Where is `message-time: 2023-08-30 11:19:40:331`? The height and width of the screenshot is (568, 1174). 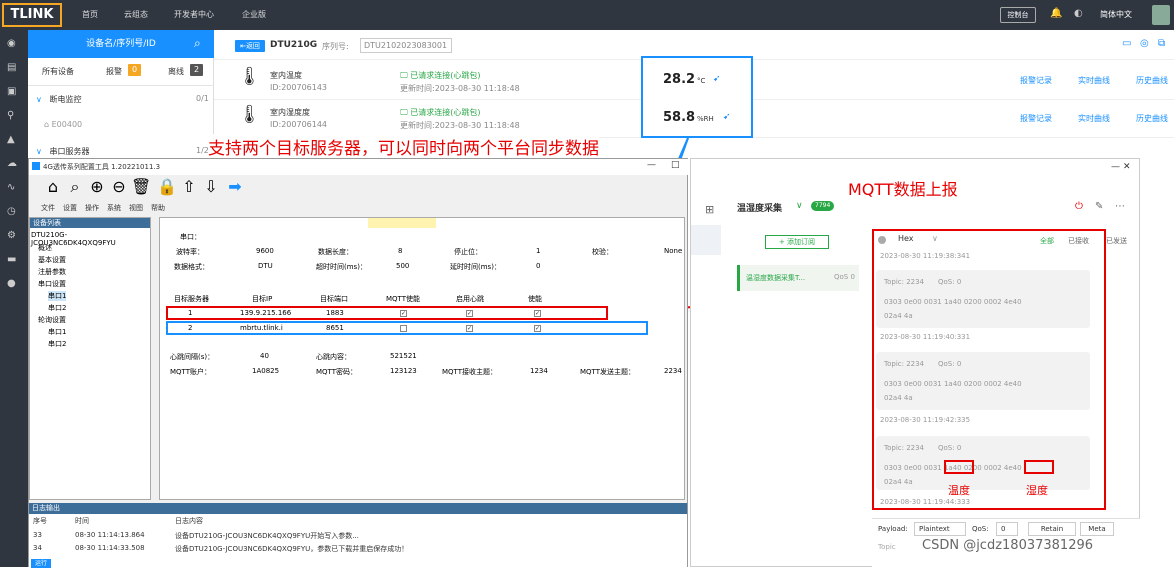 message-time: 2023-08-30 11:19:40:331 is located at coordinates (925, 337).